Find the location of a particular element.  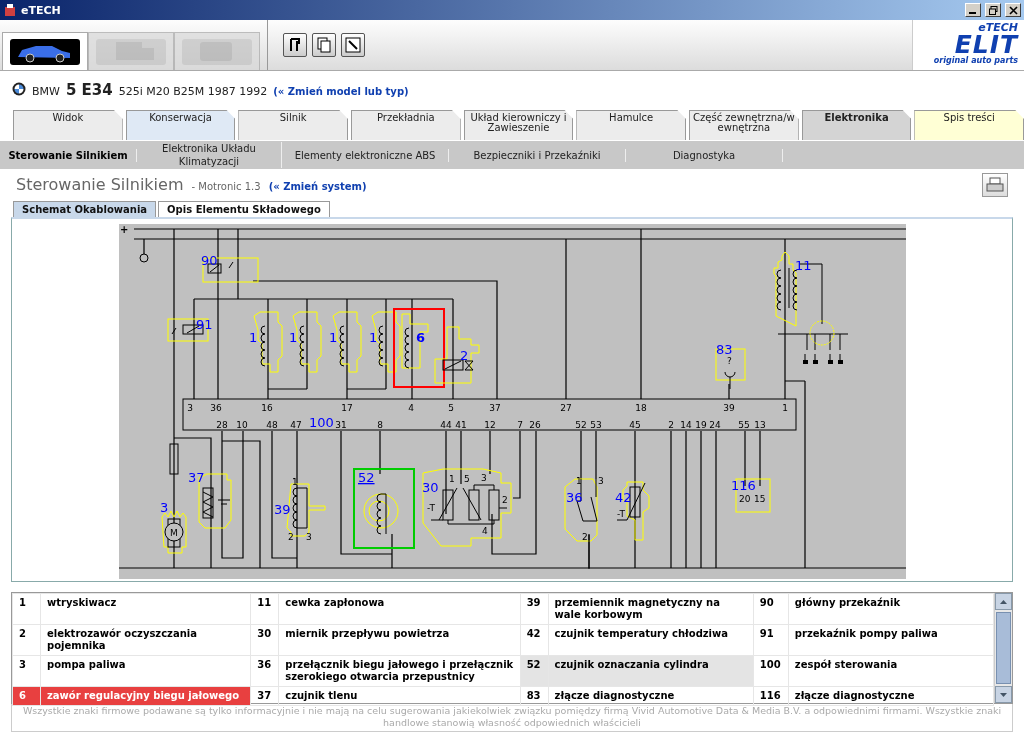

close-icon is located at coordinates (1013, 10).